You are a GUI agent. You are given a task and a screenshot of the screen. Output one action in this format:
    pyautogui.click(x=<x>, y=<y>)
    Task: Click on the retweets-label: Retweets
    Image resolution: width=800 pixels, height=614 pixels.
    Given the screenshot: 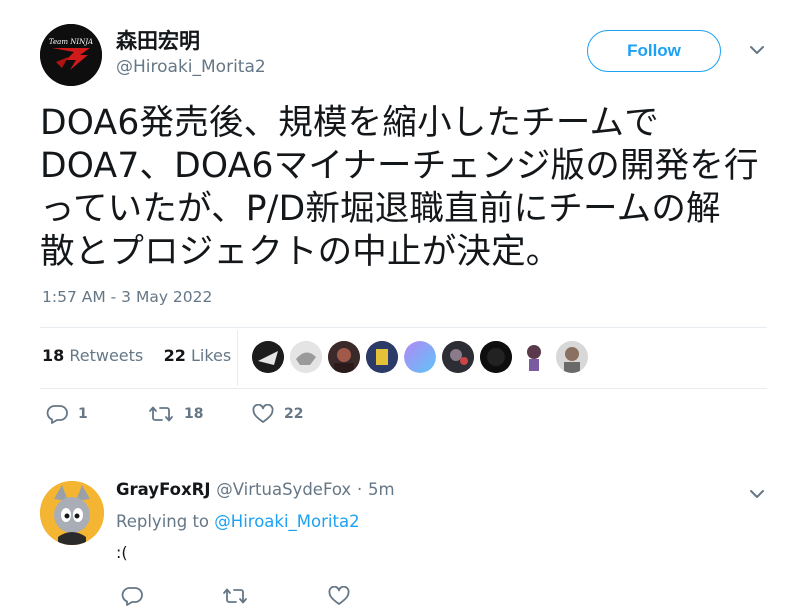 What is the action you would take?
    pyautogui.click(x=106, y=355)
    